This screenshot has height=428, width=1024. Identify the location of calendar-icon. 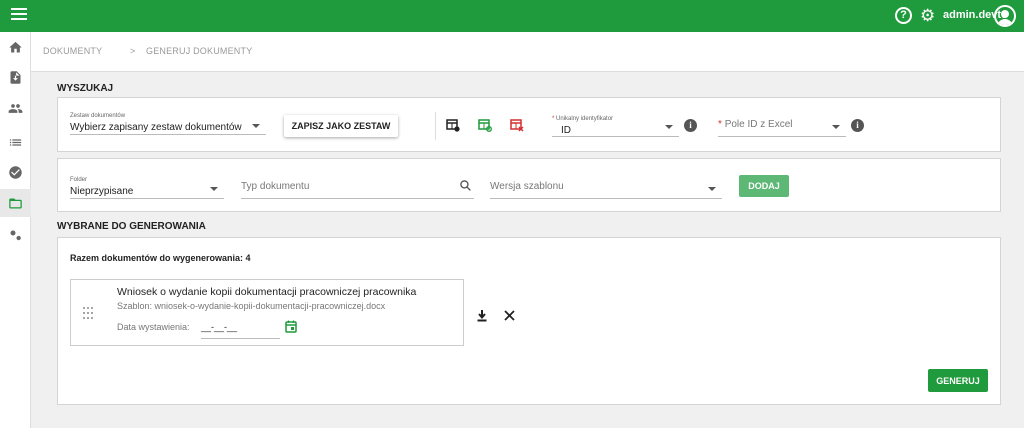
(291, 326).